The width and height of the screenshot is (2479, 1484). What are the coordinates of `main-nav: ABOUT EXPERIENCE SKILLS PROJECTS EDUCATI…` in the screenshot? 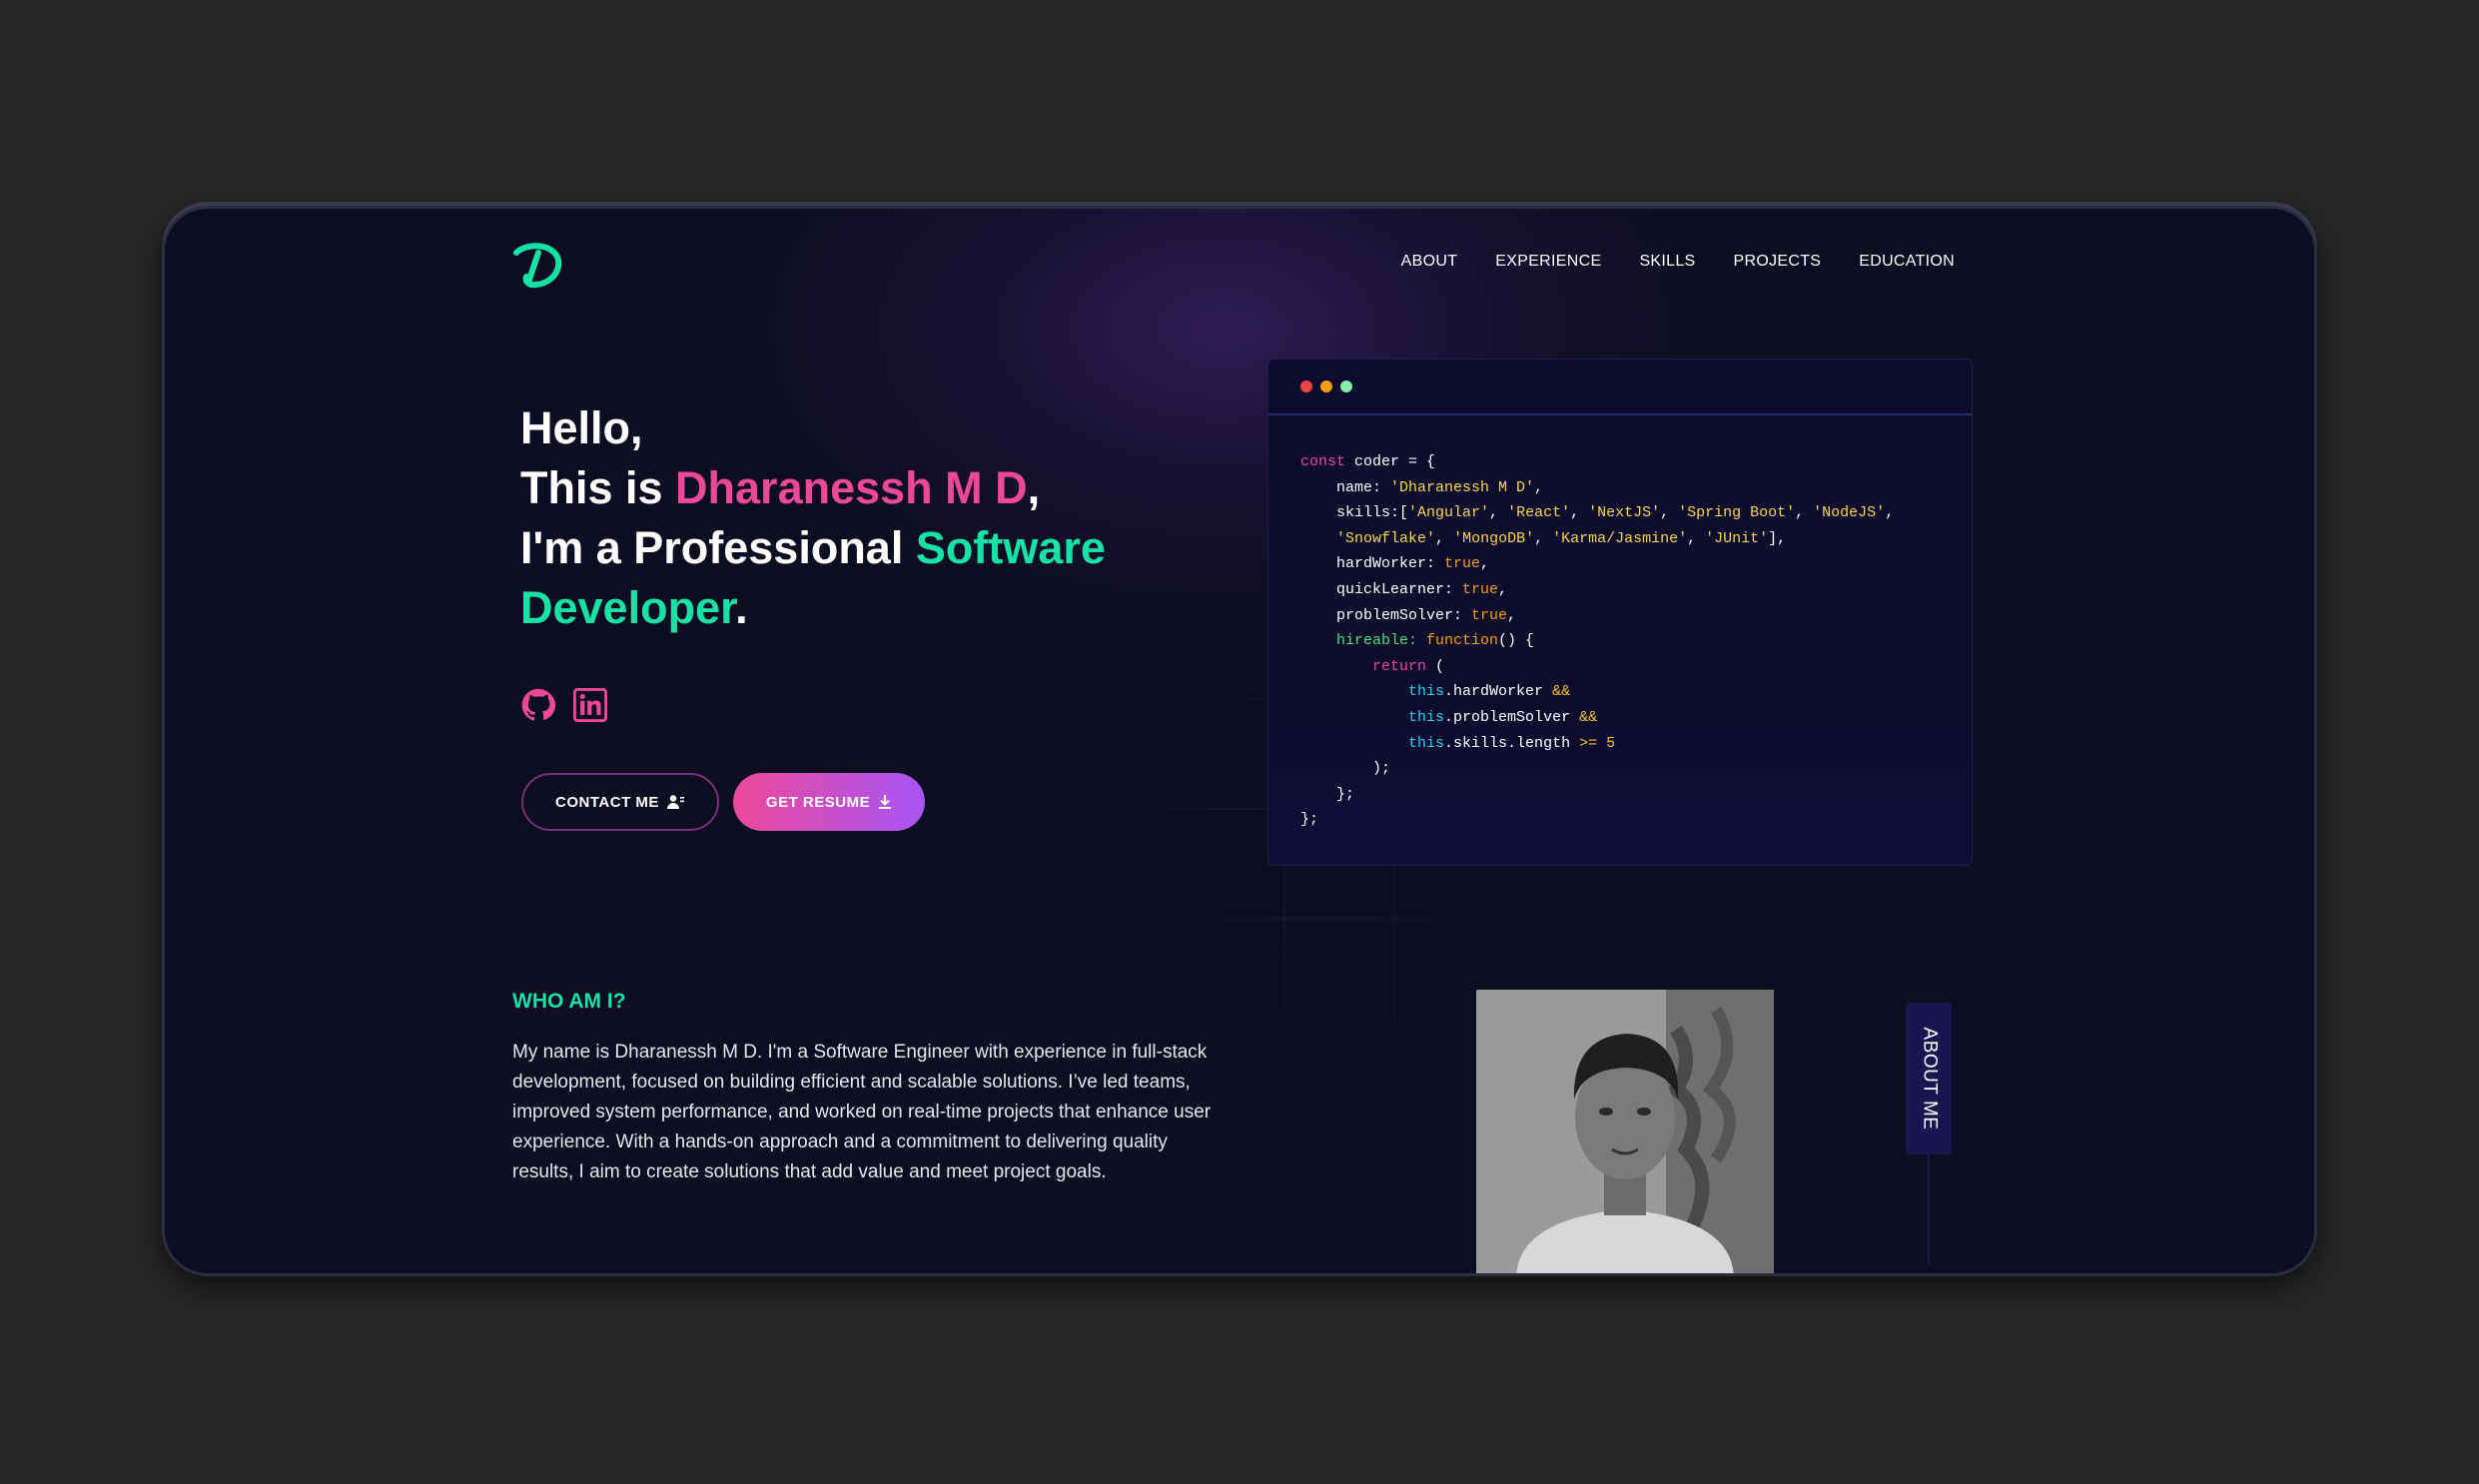 It's located at (1678, 262).